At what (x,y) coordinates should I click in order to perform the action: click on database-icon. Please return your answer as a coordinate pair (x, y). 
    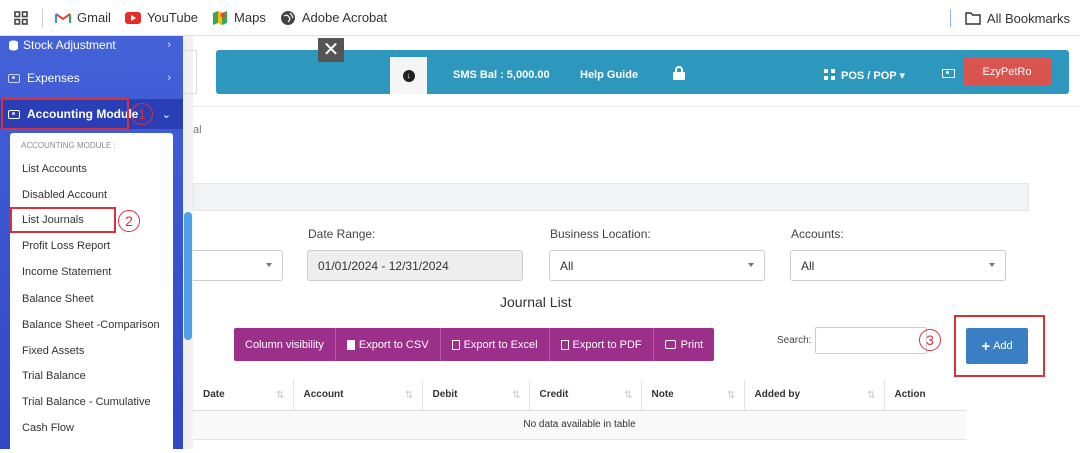
    Looking at the image, I should click on (13, 45).